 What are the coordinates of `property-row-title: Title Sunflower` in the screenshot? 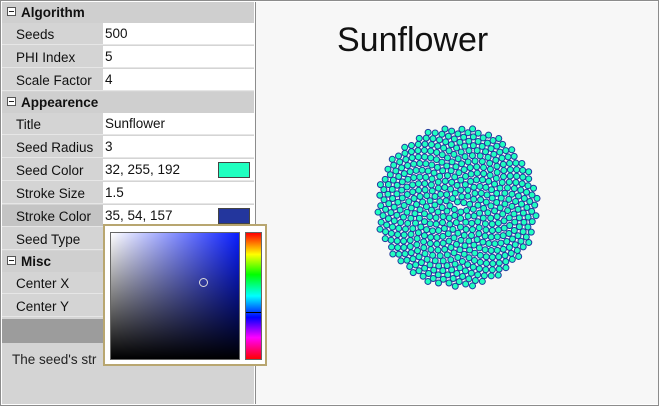 It's located at (128, 124).